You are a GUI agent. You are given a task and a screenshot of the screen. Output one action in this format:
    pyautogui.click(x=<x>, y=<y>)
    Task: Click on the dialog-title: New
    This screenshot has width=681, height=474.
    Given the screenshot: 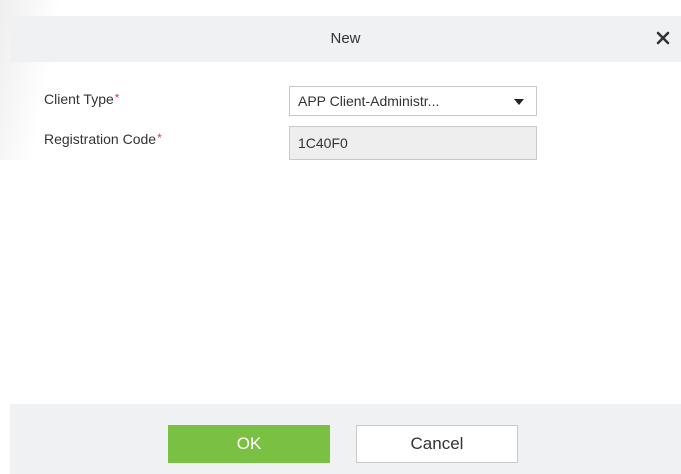 What is the action you would take?
    pyautogui.click(x=345, y=38)
    